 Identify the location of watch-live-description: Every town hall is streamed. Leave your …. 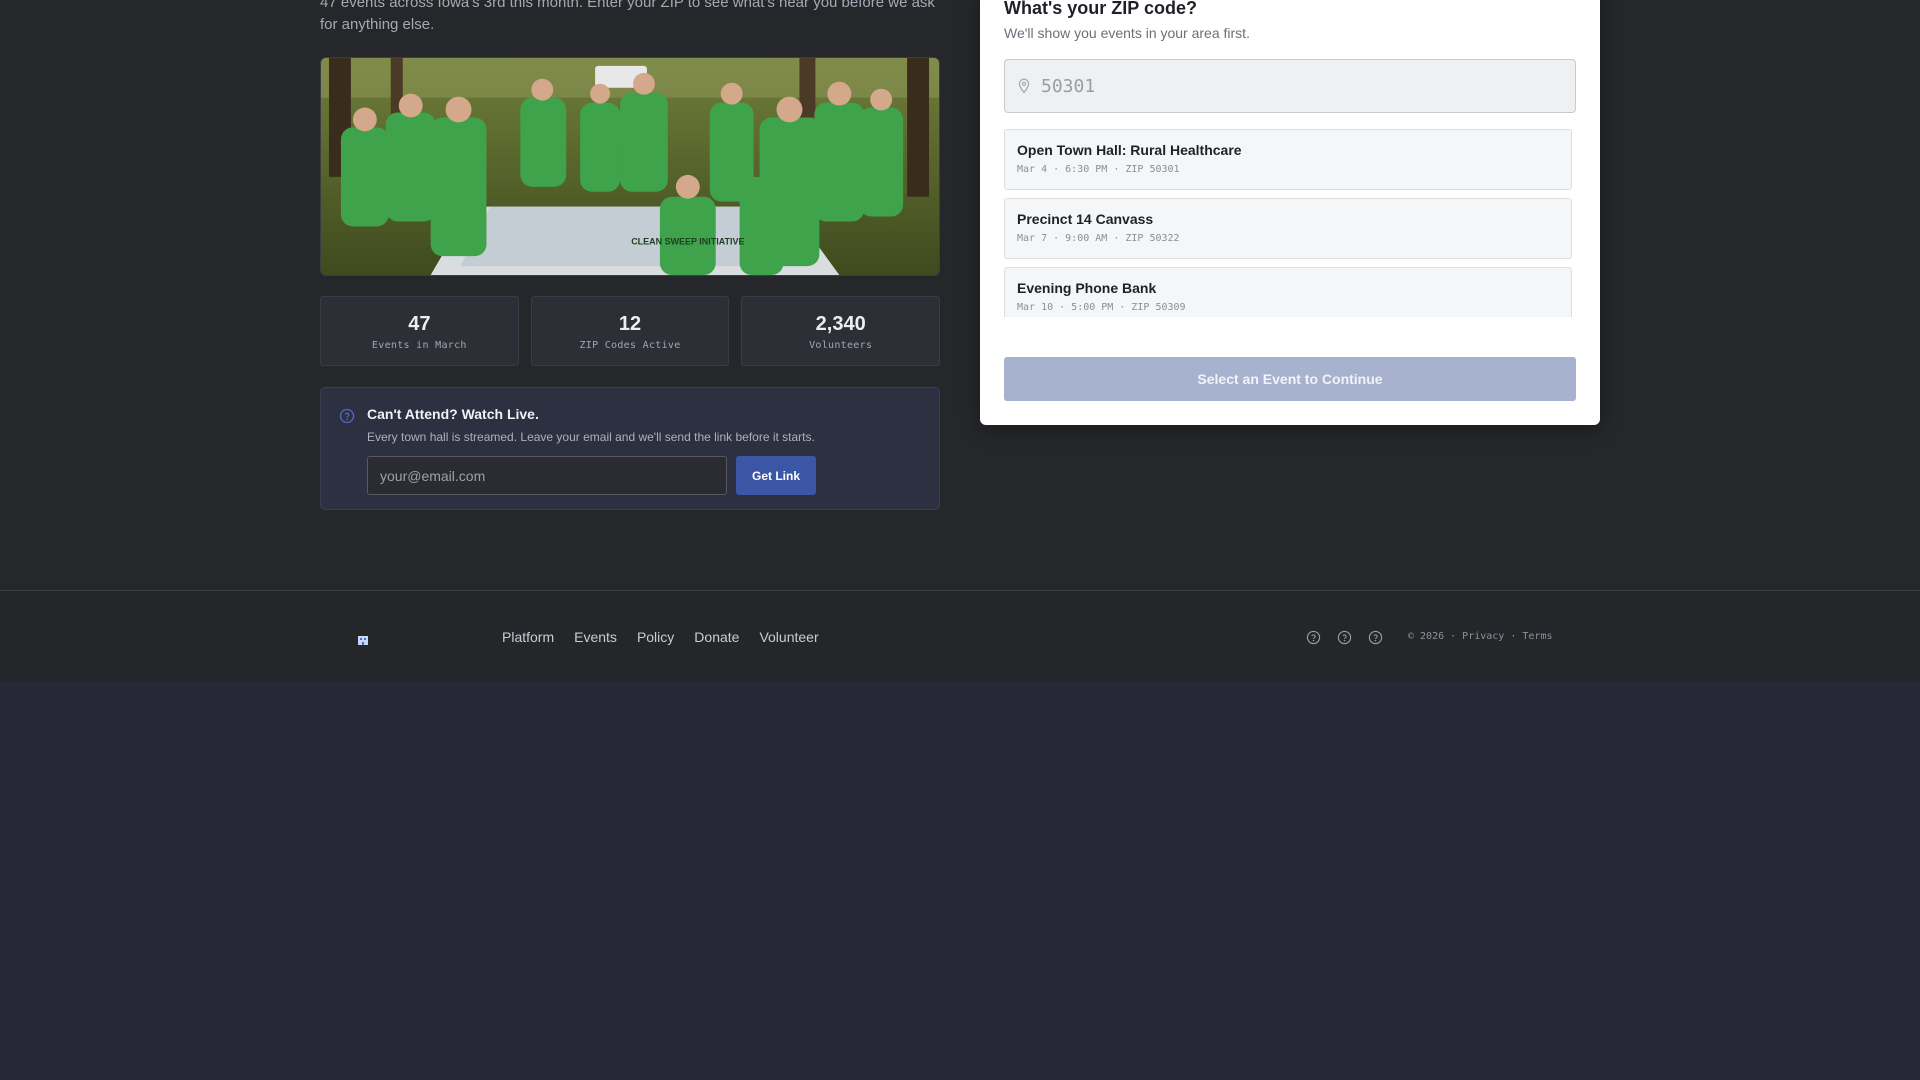
(591, 437).